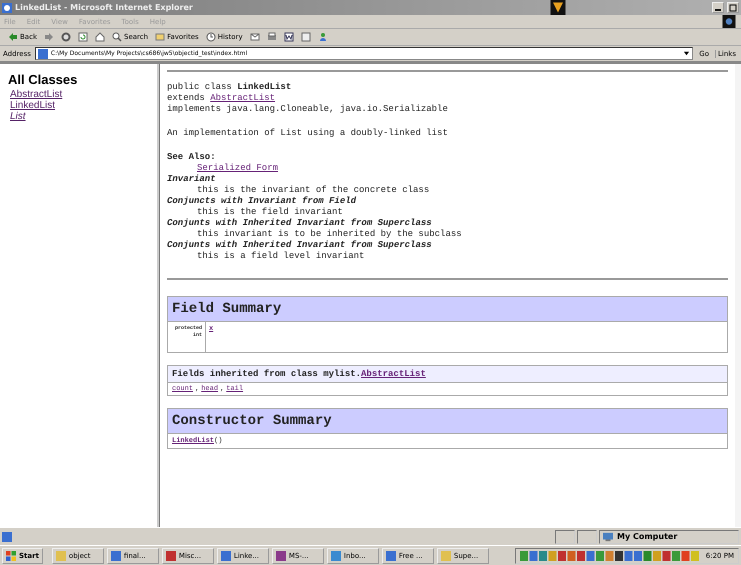 The height and width of the screenshot is (565, 741). I want to click on document-icon, so click(289, 37).